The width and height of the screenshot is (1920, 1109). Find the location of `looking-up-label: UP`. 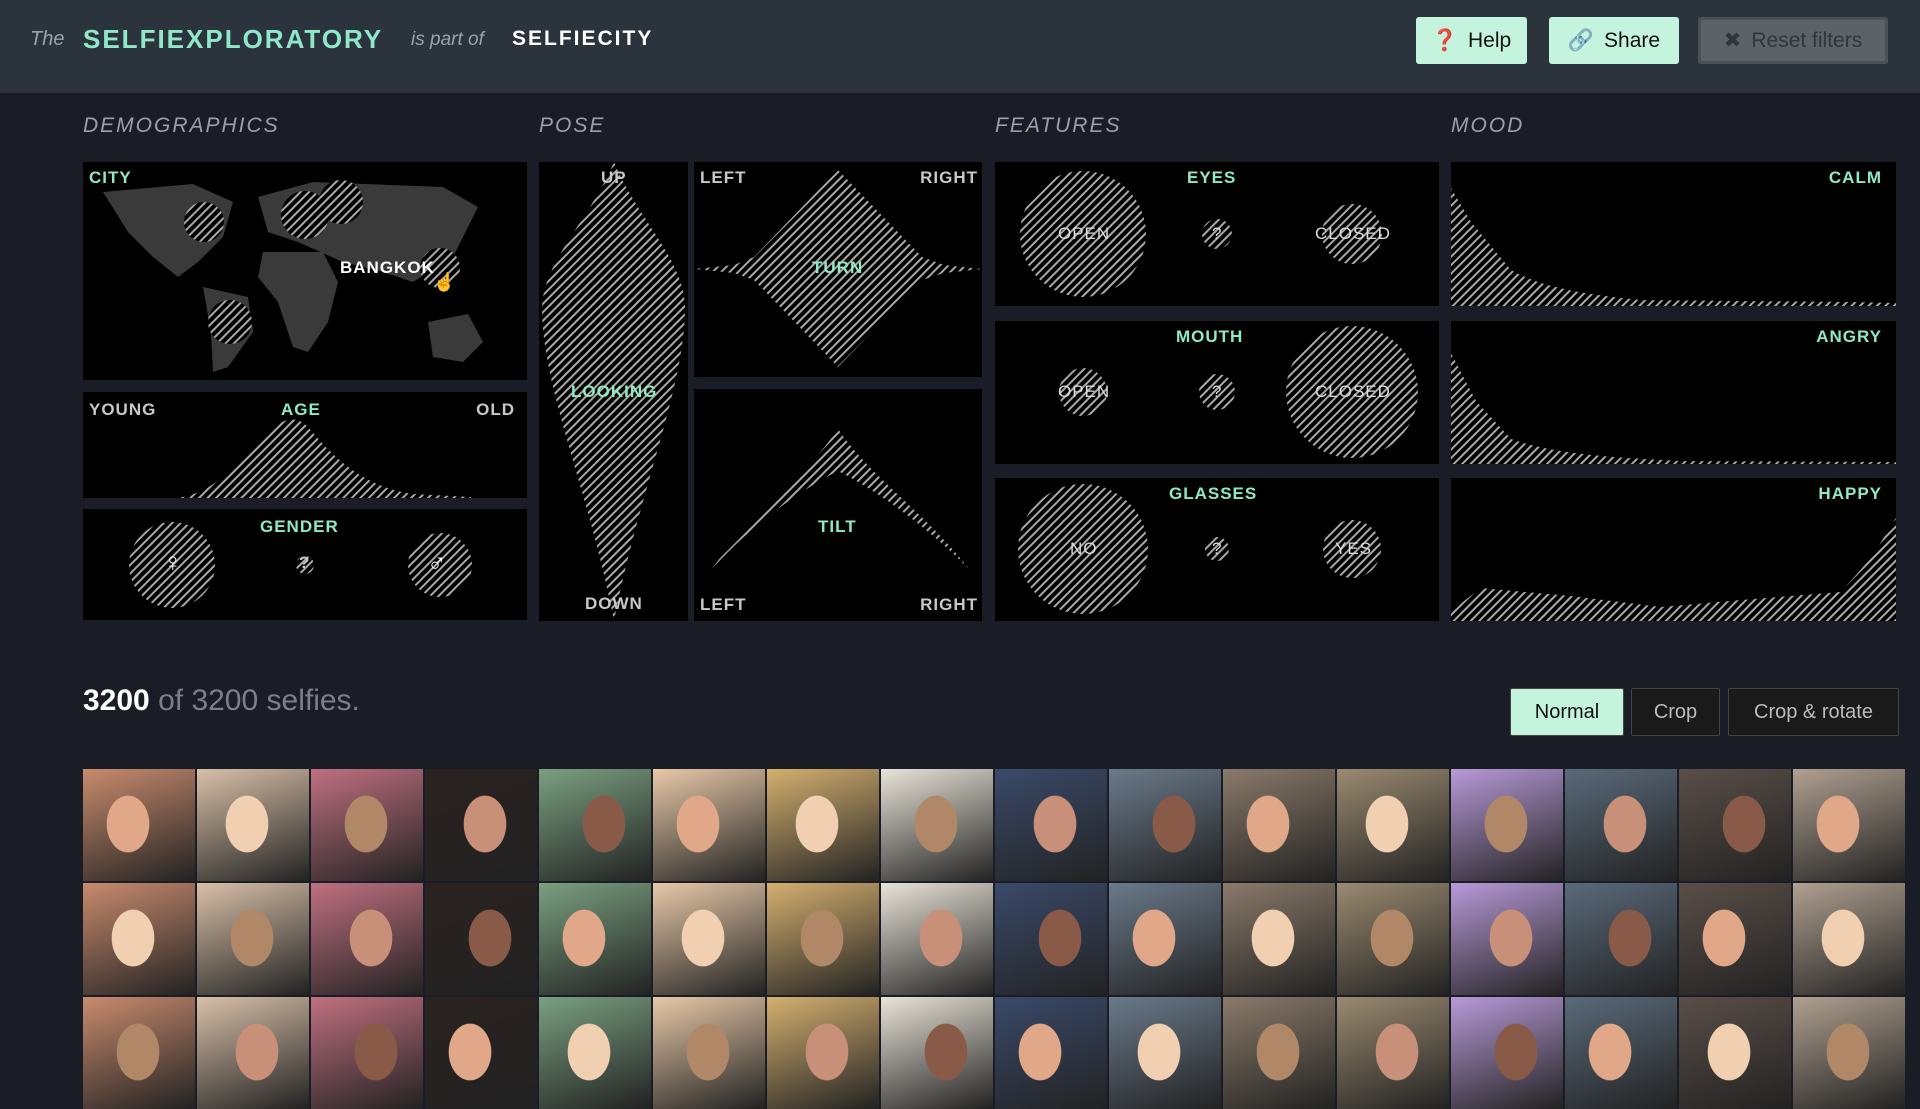

looking-up-label: UP is located at coordinates (614, 177).